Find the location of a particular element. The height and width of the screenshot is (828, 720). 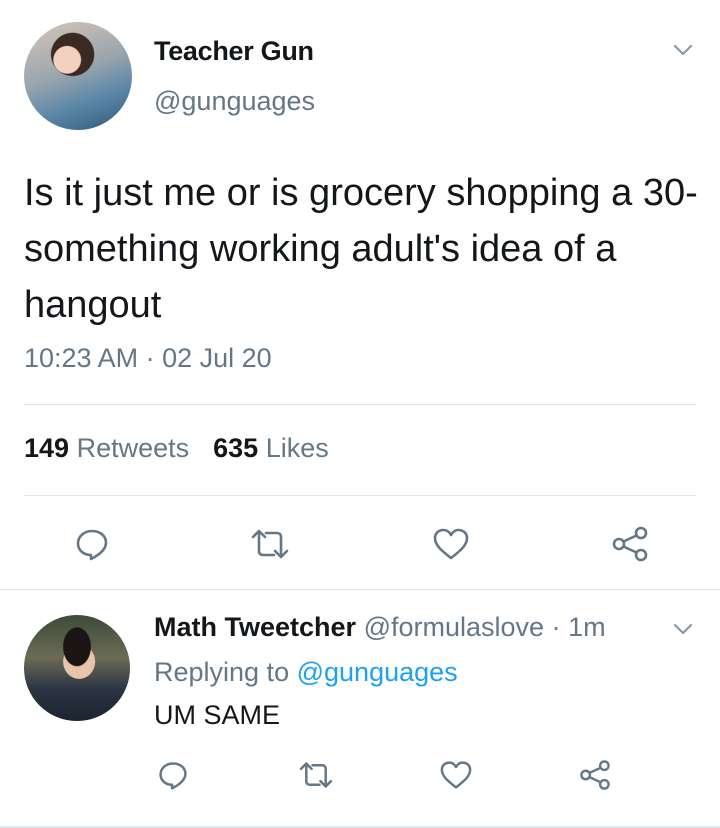

reply-author-name: Math Tweetcher is located at coordinates (255, 627).